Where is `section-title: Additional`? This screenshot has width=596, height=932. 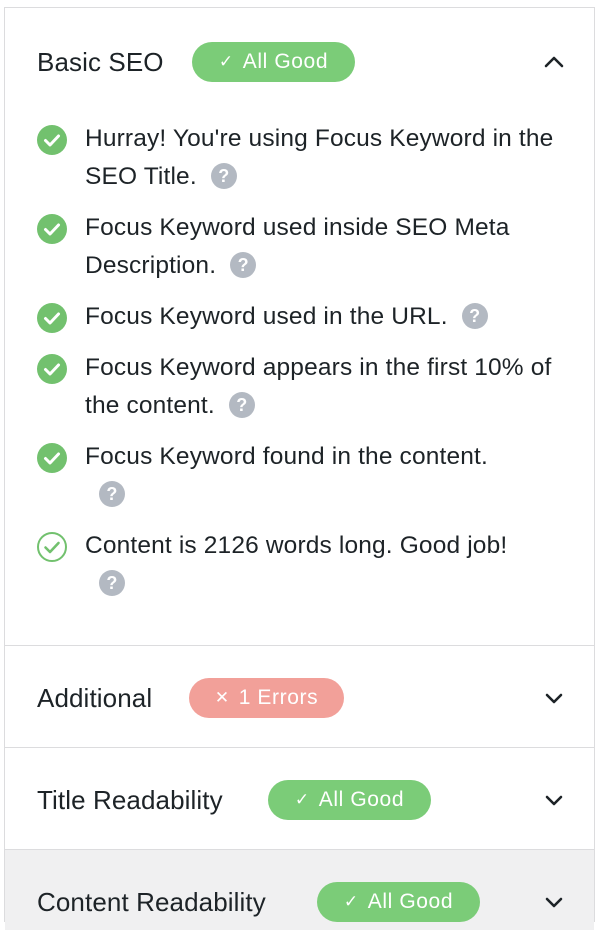 section-title: Additional is located at coordinates (95, 697).